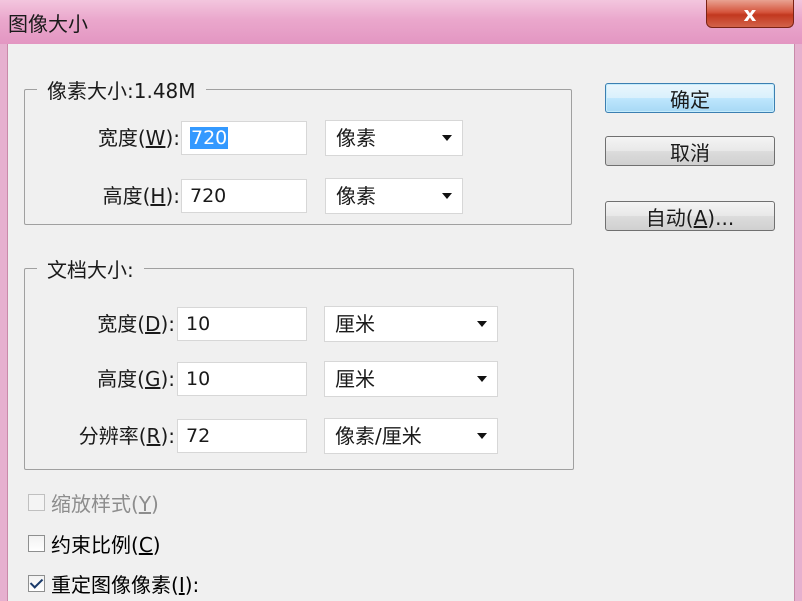  I want to click on doc-height-input: 10, so click(242, 379).